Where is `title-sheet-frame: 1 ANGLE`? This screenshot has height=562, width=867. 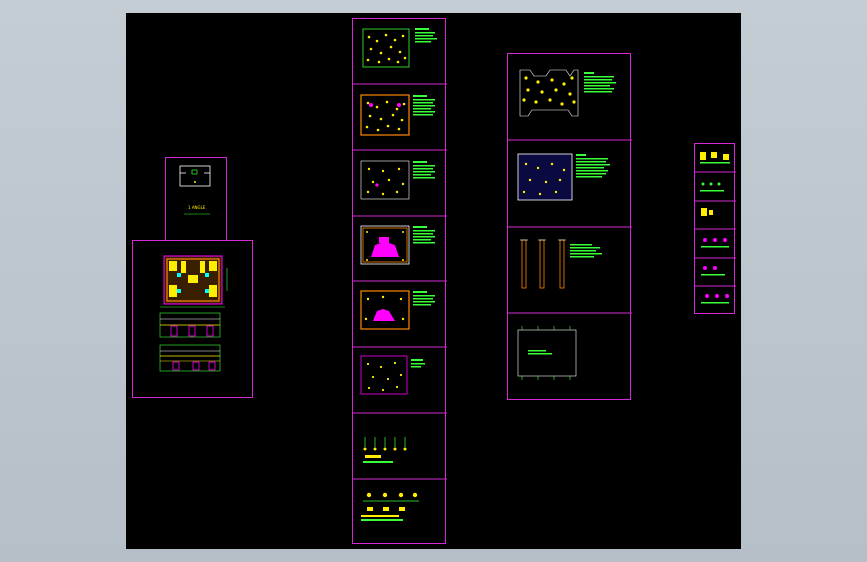
title-sheet-frame: 1 ANGLE is located at coordinates (196, 199).